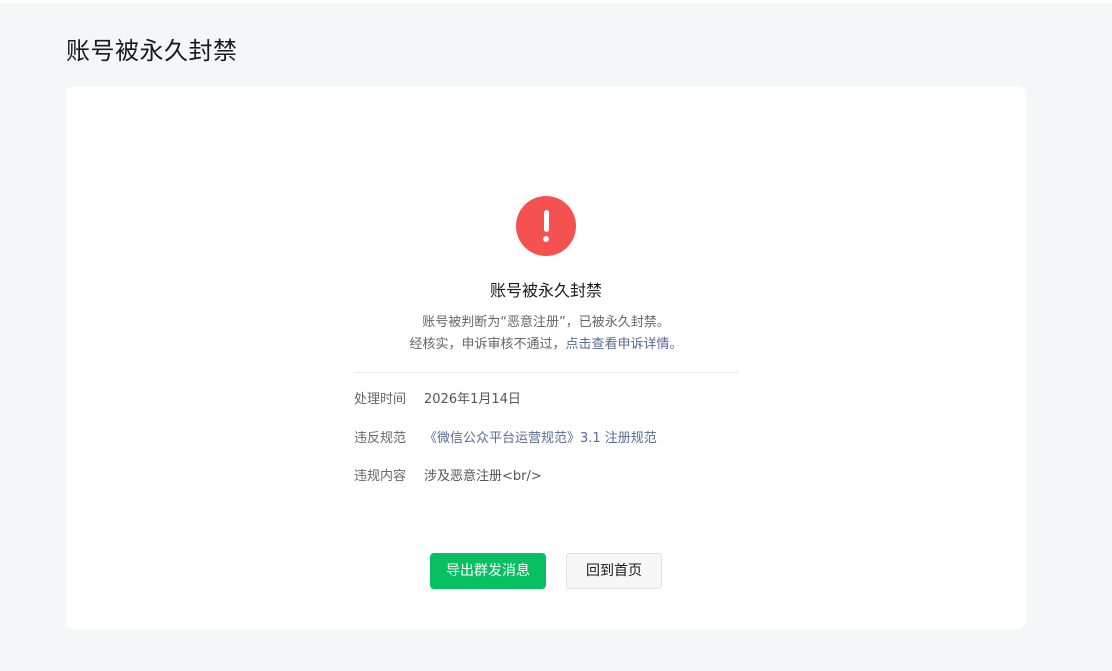 This screenshot has height=671, width=1112. I want to click on detail-row-rule: 违反规范 《微信公众平台运营规范》3.1 注册规范, so click(505, 439).